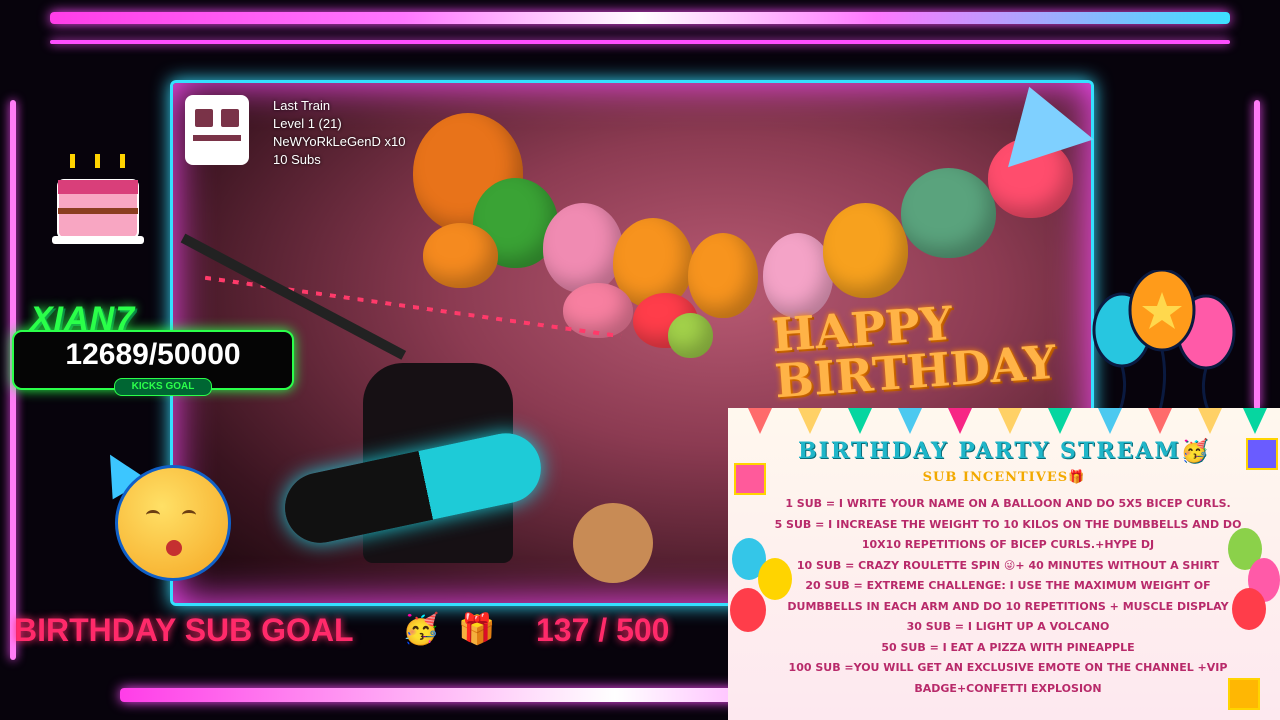  What do you see at coordinates (302, 105) in the screenshot?
I see `train-title: Last Train` at bounding box center [302, 105].